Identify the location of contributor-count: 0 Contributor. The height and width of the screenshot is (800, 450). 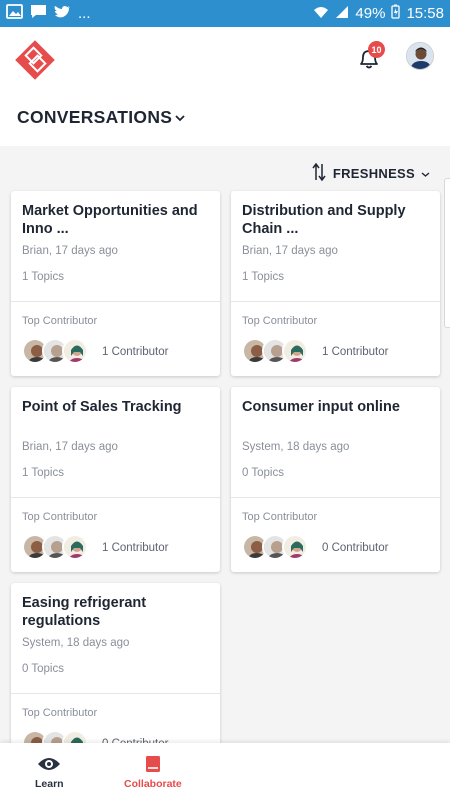
(355, 548).